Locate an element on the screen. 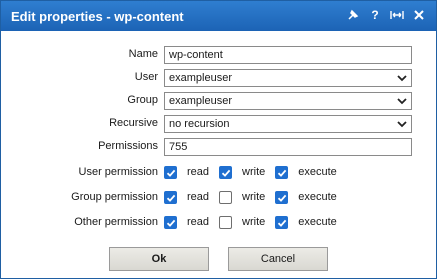 This screenshot has width=437, height=279. cancel-button: Cancel is located at coordinates (278, 259).